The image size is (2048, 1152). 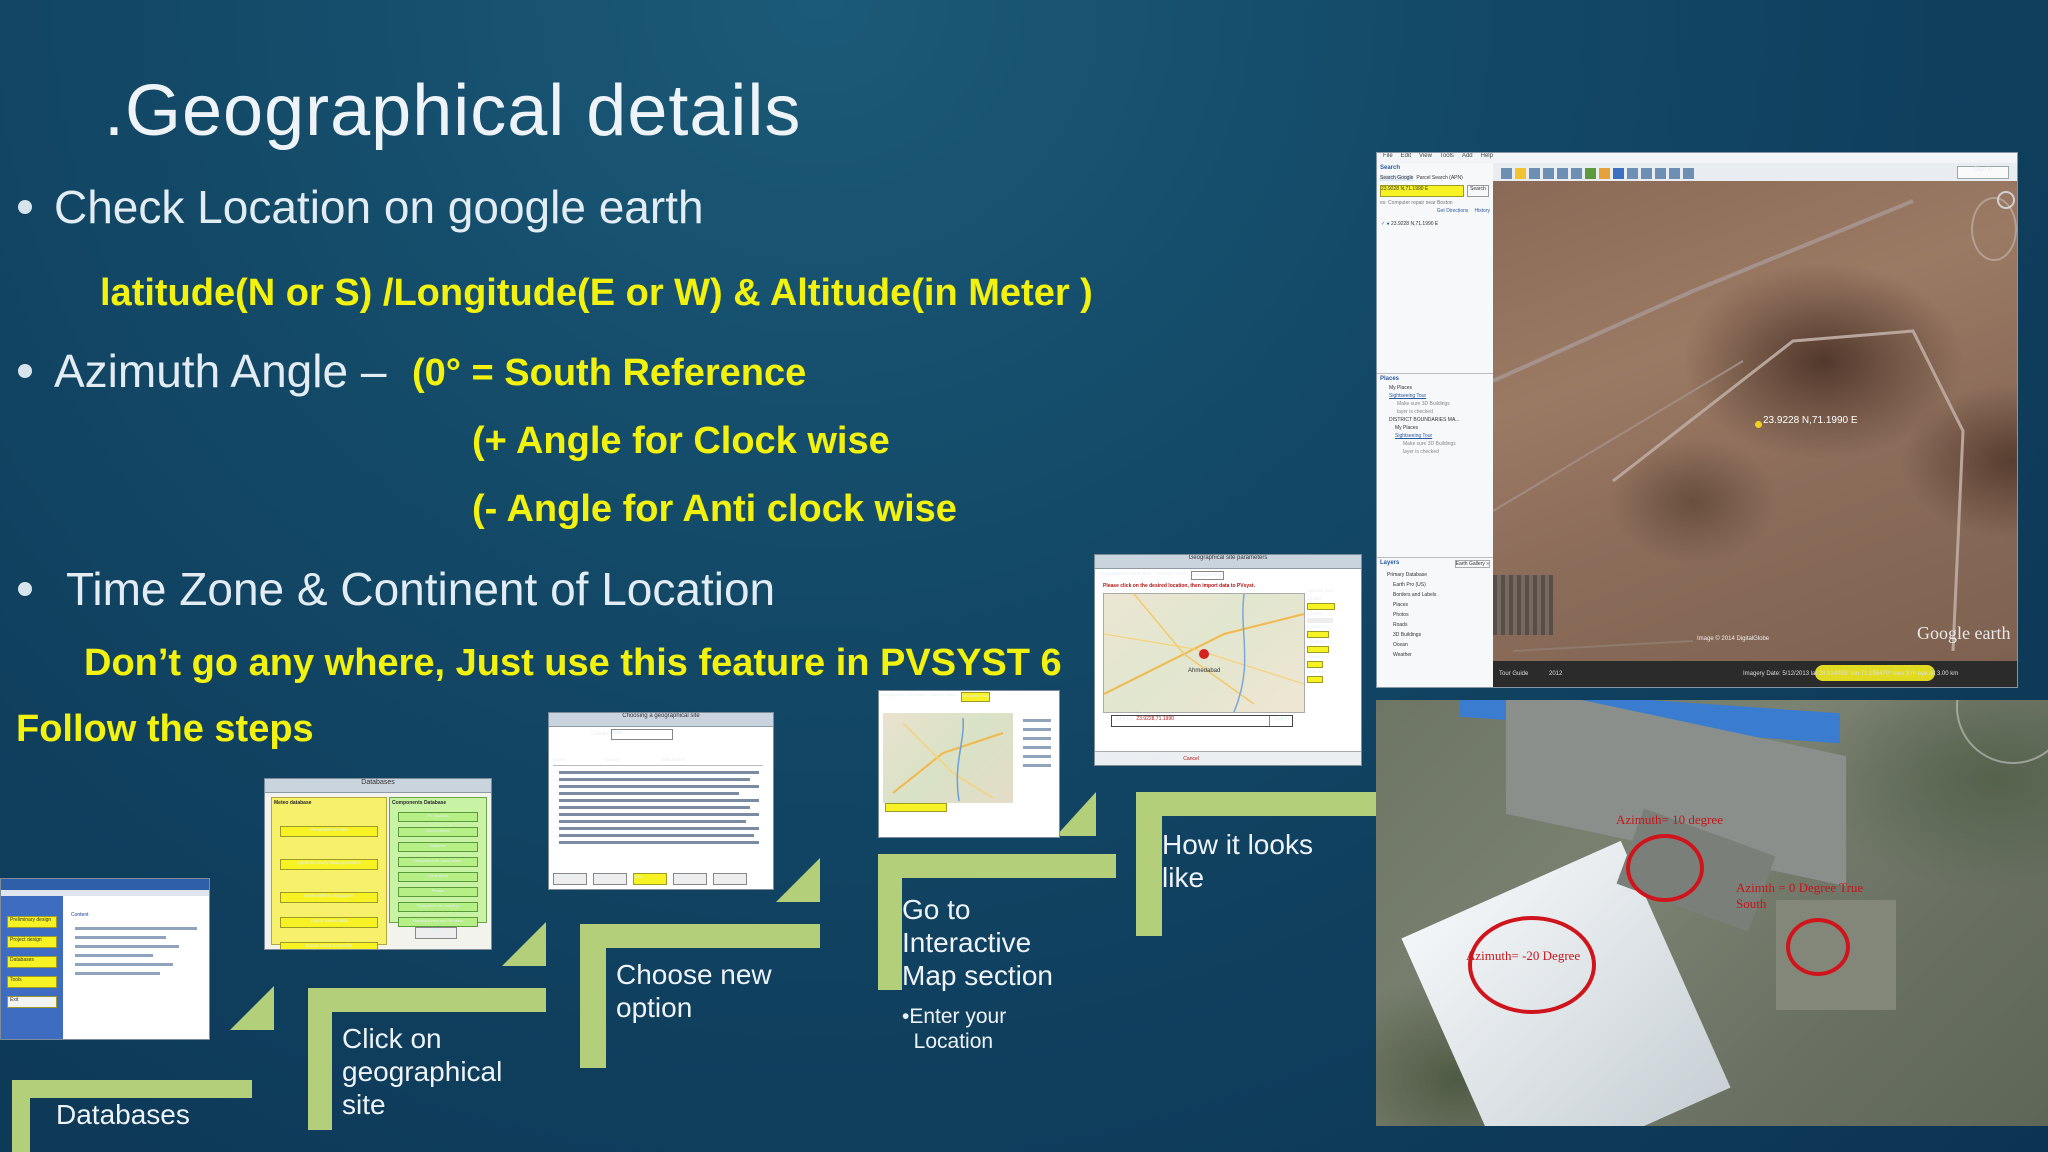 I want to click on historical-imagery-icon, so click(x=1590, y=173).